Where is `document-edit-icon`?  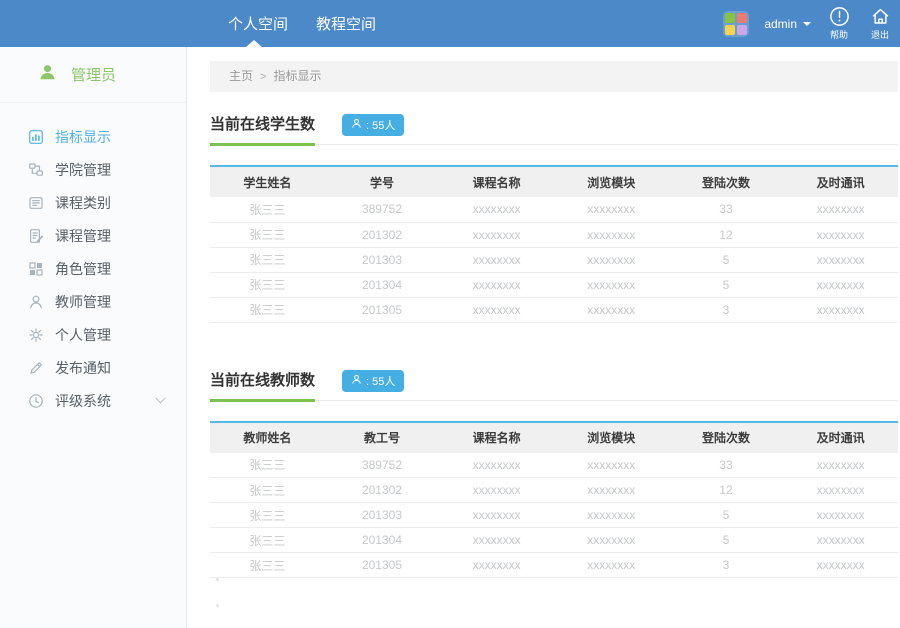
document-edit-icon is located at coordinates (36, 236).